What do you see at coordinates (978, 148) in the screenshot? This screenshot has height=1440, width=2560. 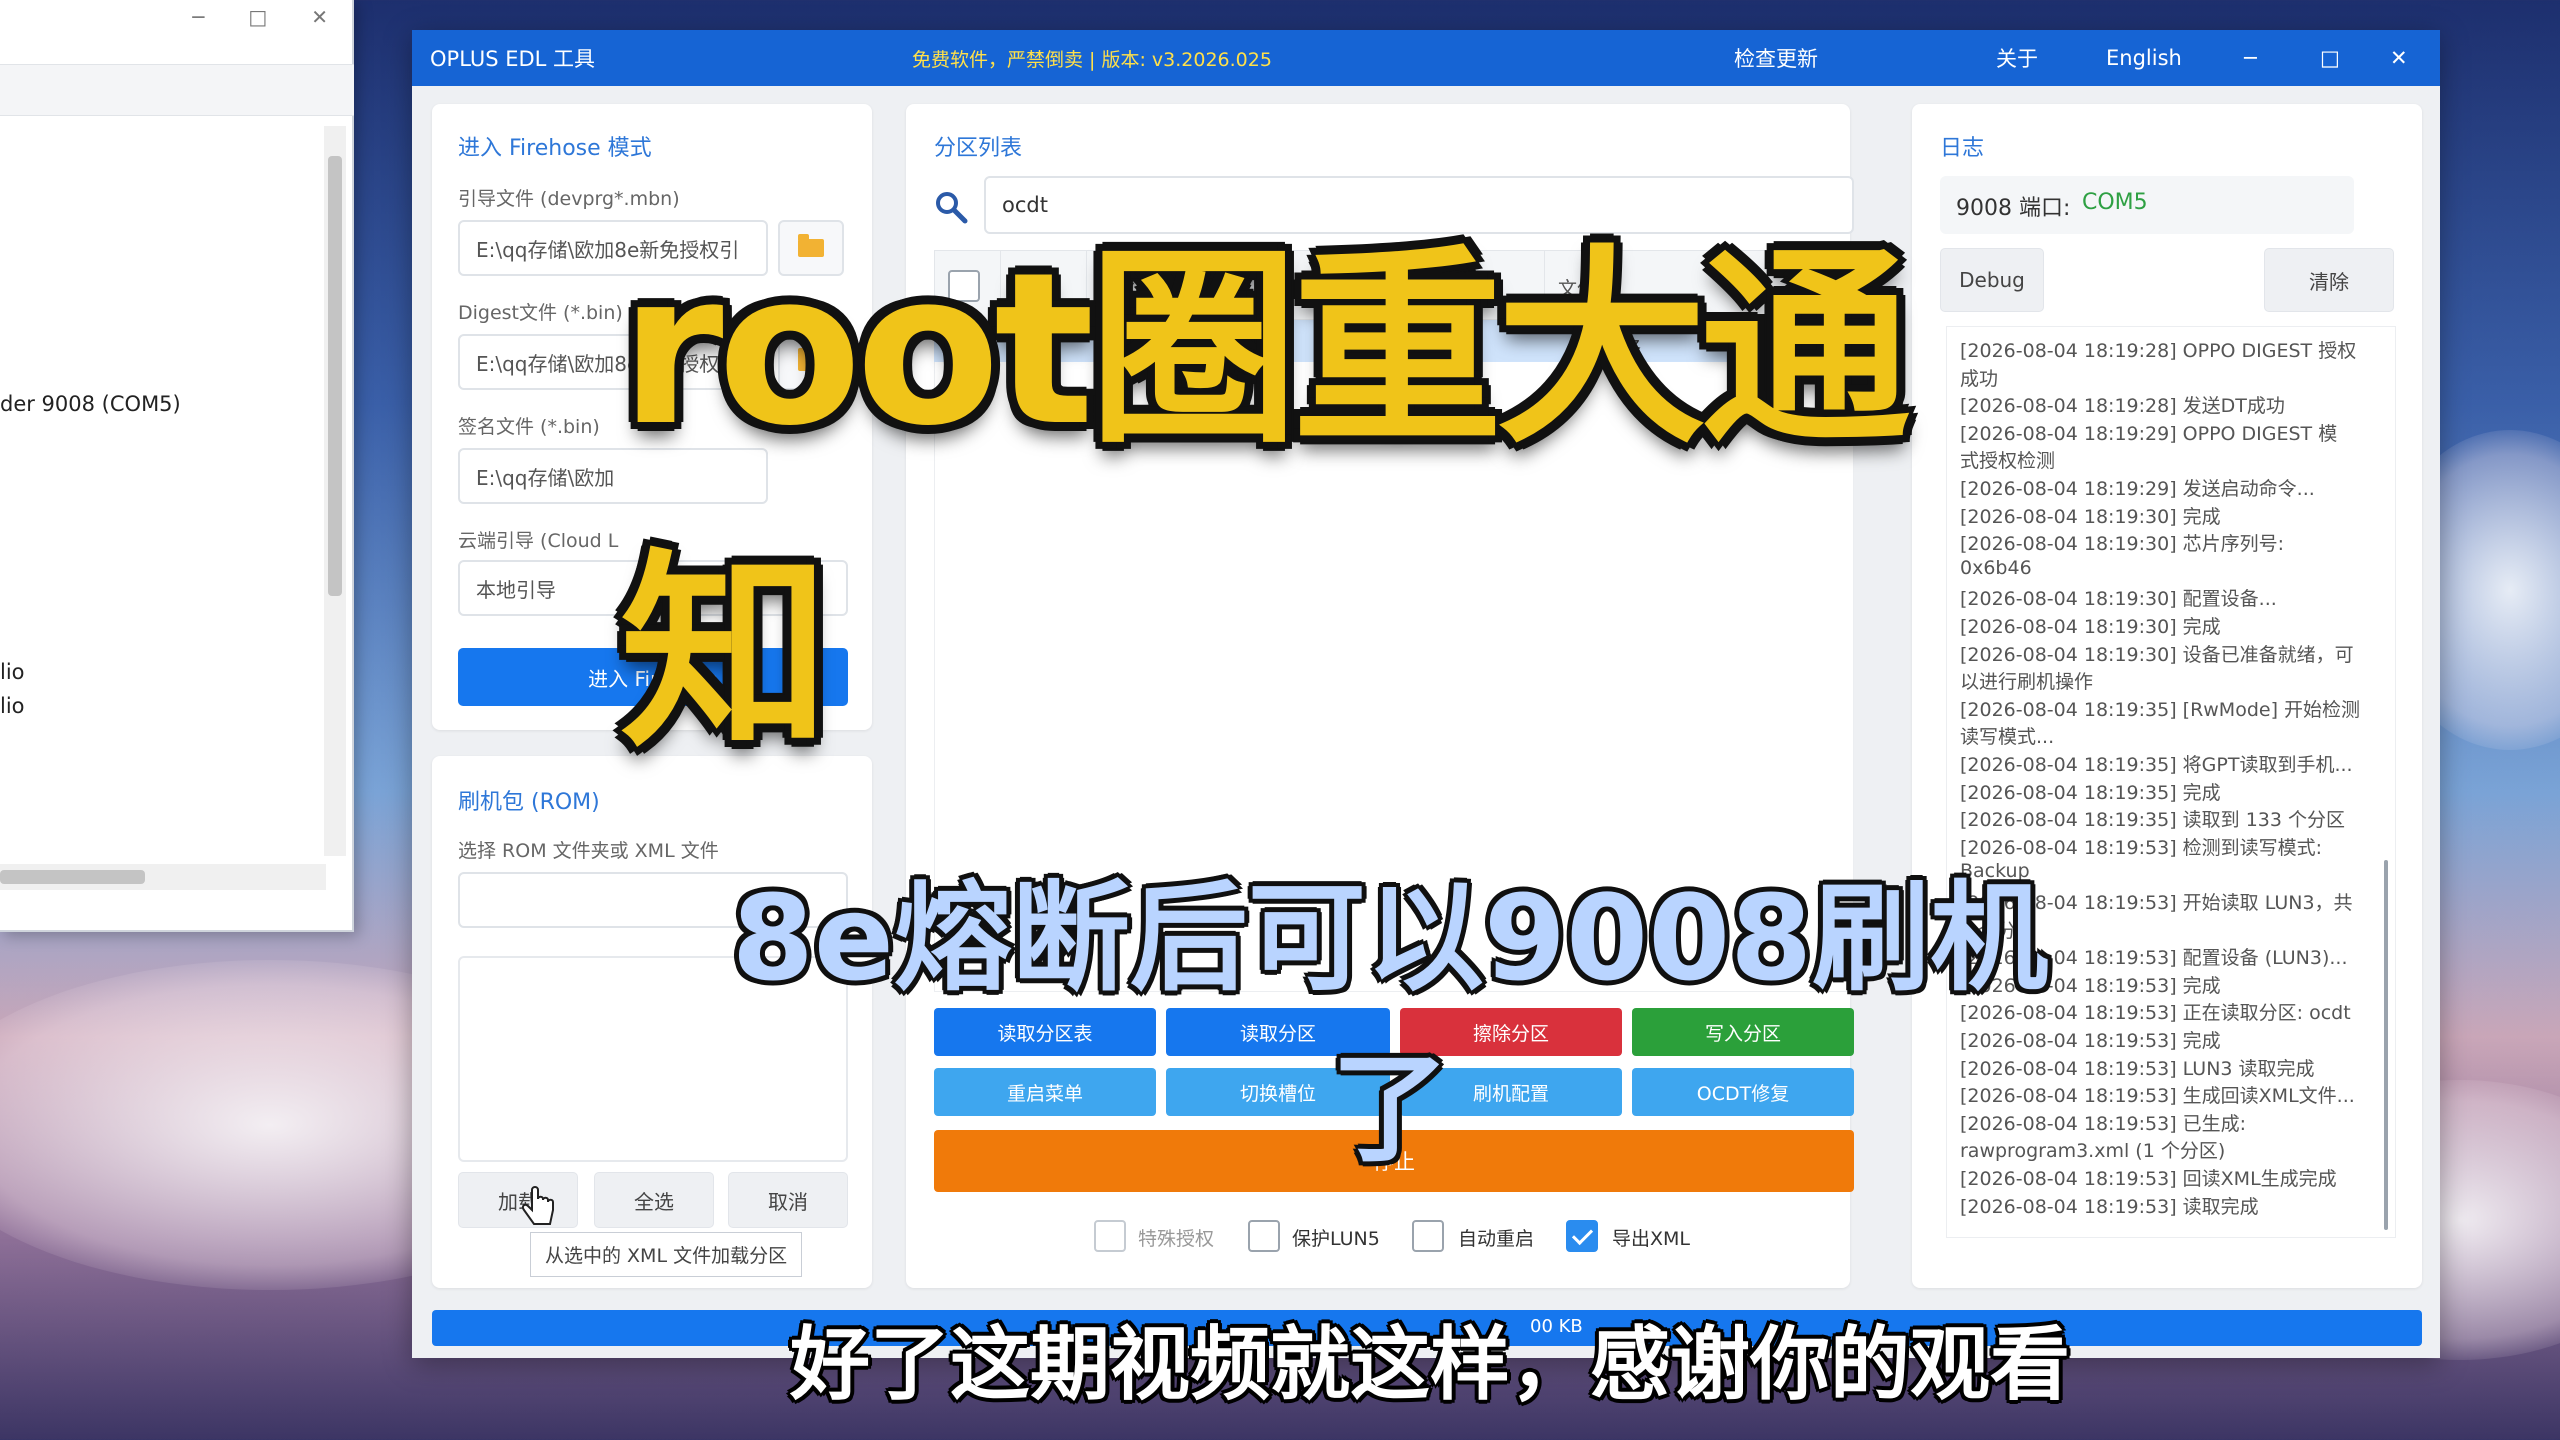 I see `partition-title: 分区列表` at bounding box center [978, 148].